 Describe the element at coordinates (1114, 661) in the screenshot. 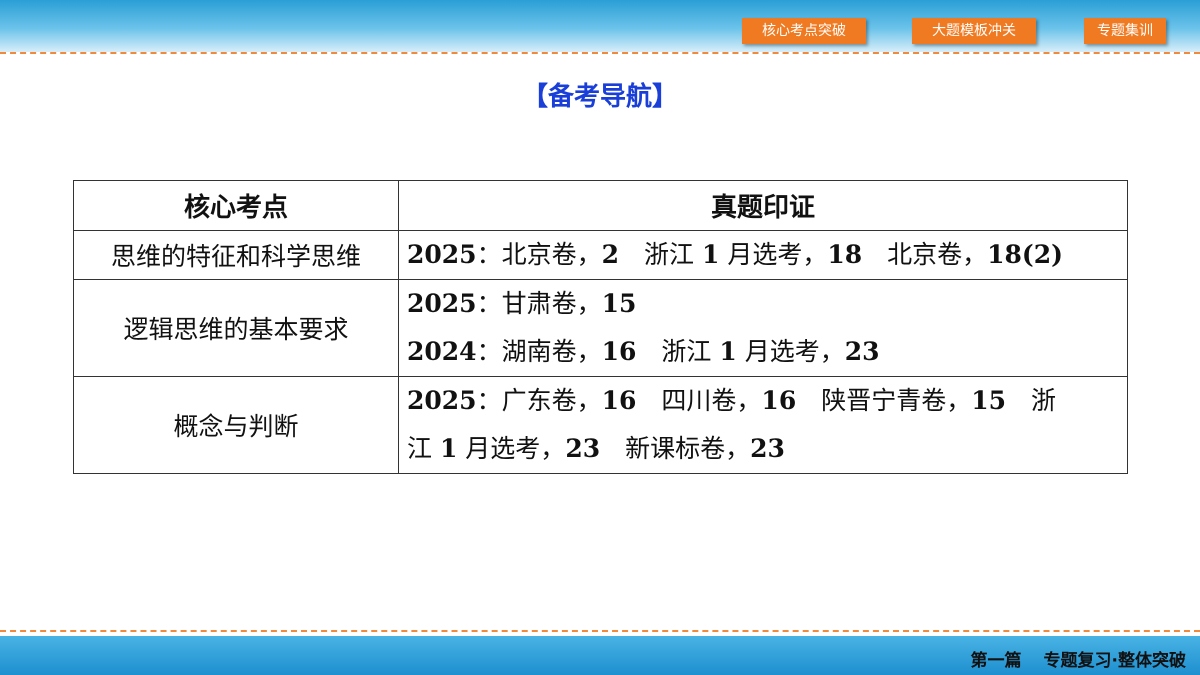

I see `footer-section: 专题复习·整体突破` at that location.